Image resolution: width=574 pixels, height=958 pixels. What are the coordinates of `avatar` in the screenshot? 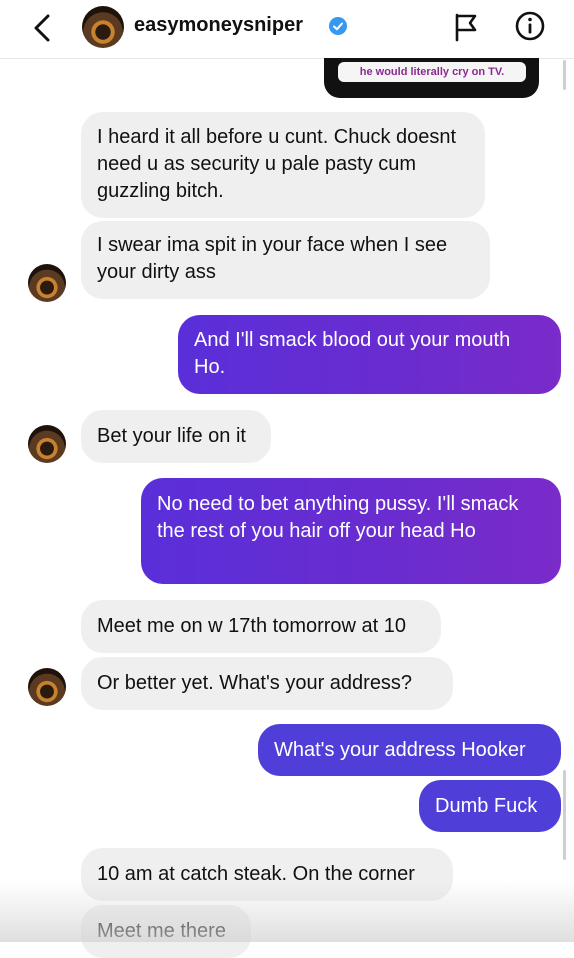 It's located at (103, 27).